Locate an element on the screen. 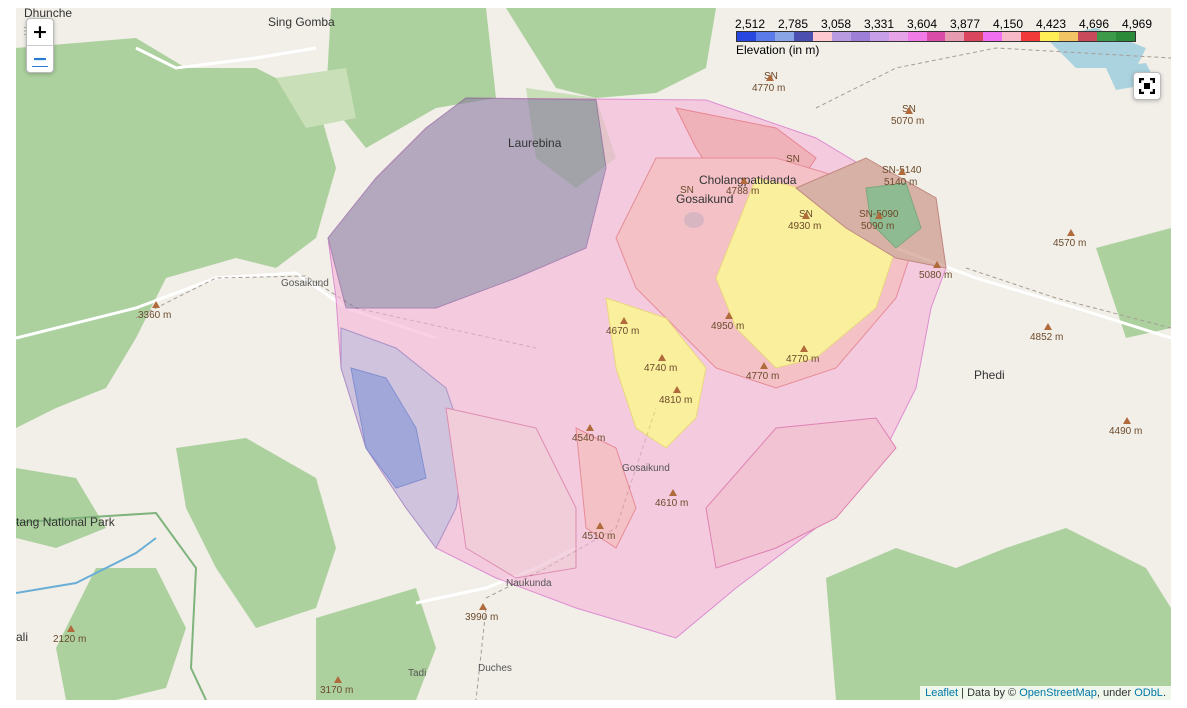 Image resolution: width=1187 pixels, height=708 pixels. zoom-in-button: + is located at coordinates (40, 32).